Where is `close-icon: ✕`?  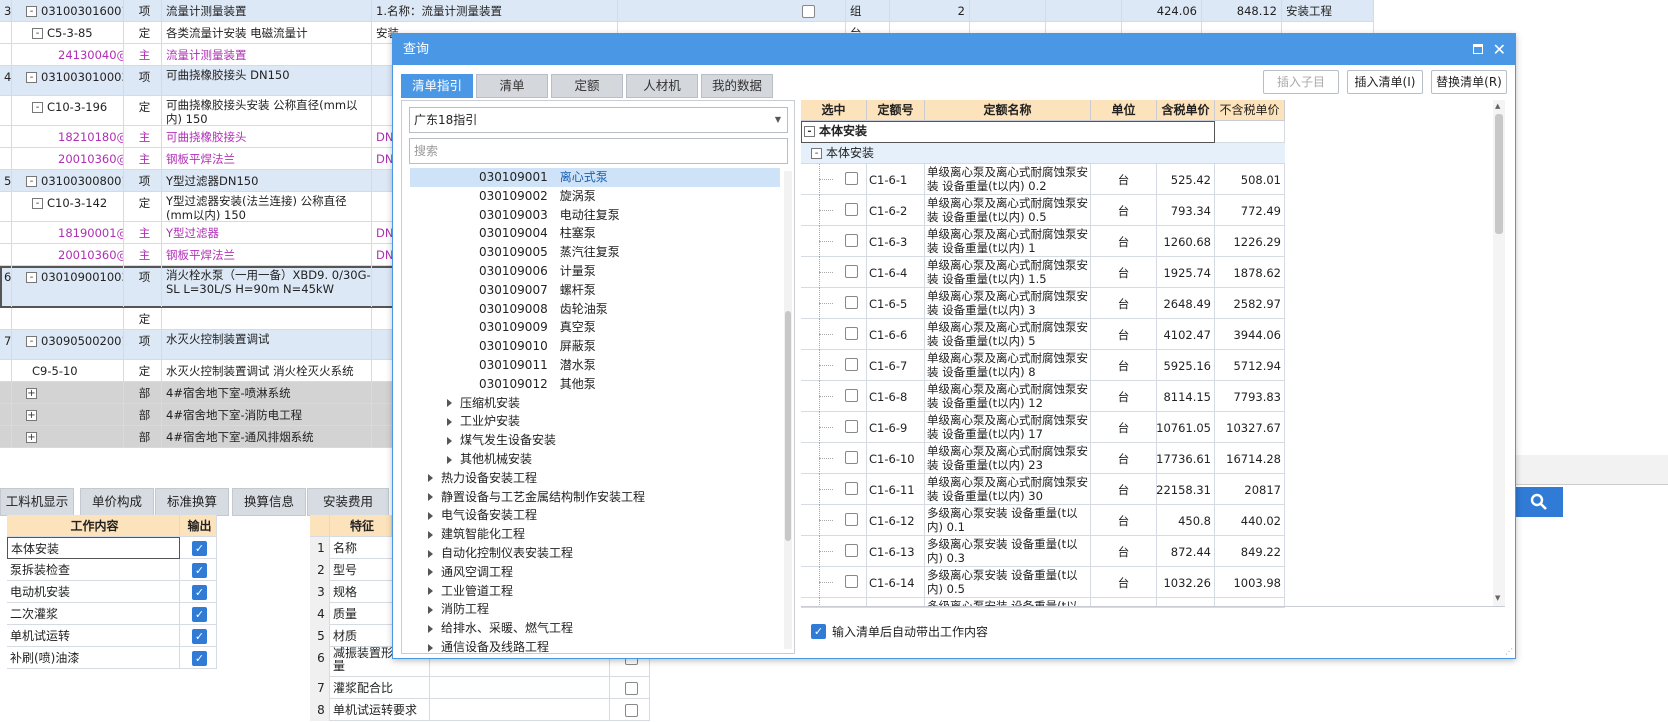 close-icon: ✕ is located at coordinates (1499, 49).